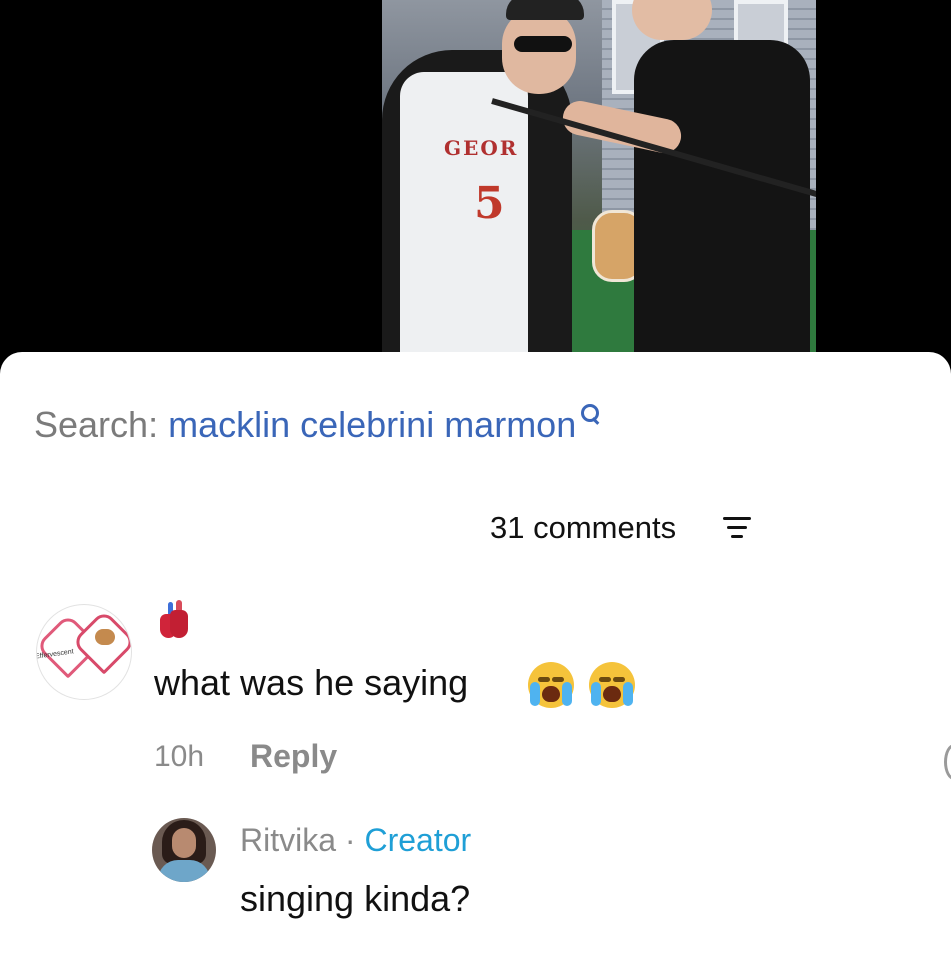 The image size is (951, 972). What do you see at coordinates (737, 529) in the screenshot?
I see `filter-icon` at bounding box center [737, 529].